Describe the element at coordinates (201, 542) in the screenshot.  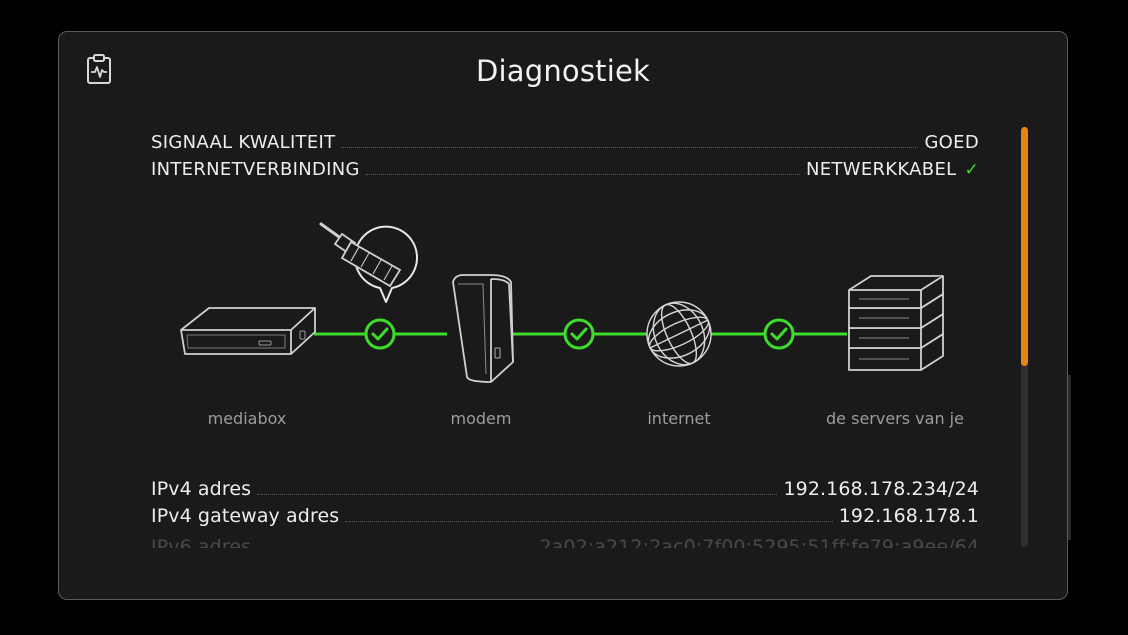
I see `network-label: IPv6 adres` at that location.